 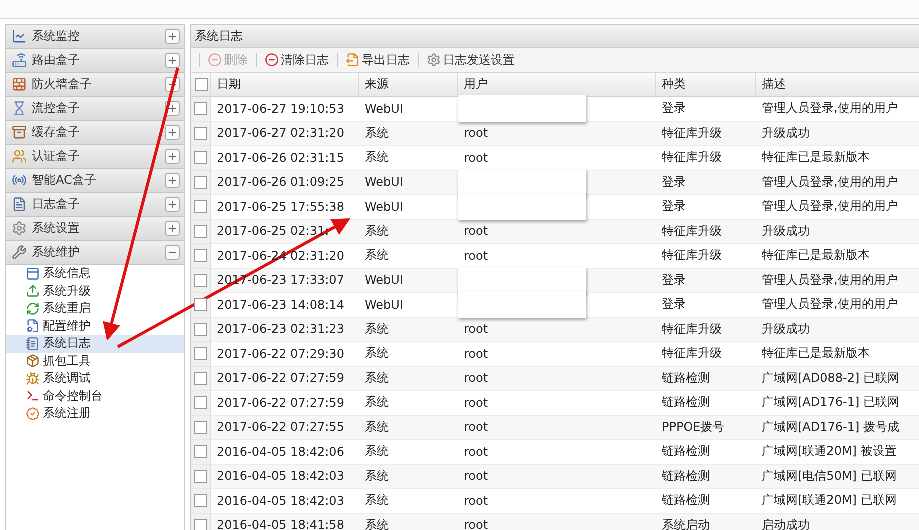 What do you see at coordinates (408, 85) in the screenshot?
I see `column-header: 来源` at bounding box center [408, 85].